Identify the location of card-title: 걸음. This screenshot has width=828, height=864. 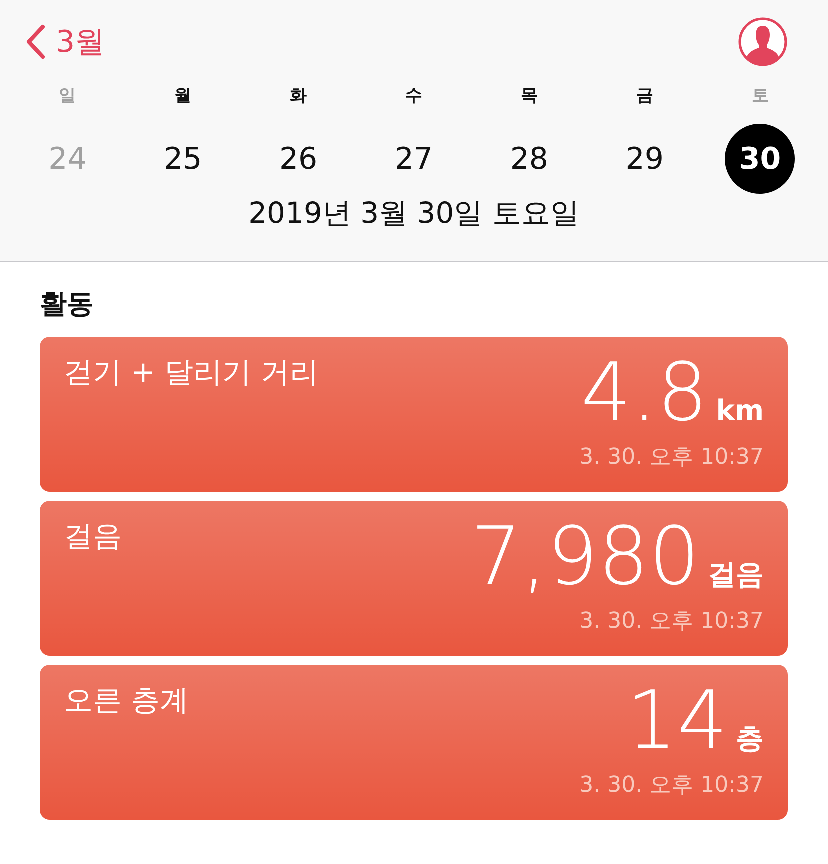
(93, 536).